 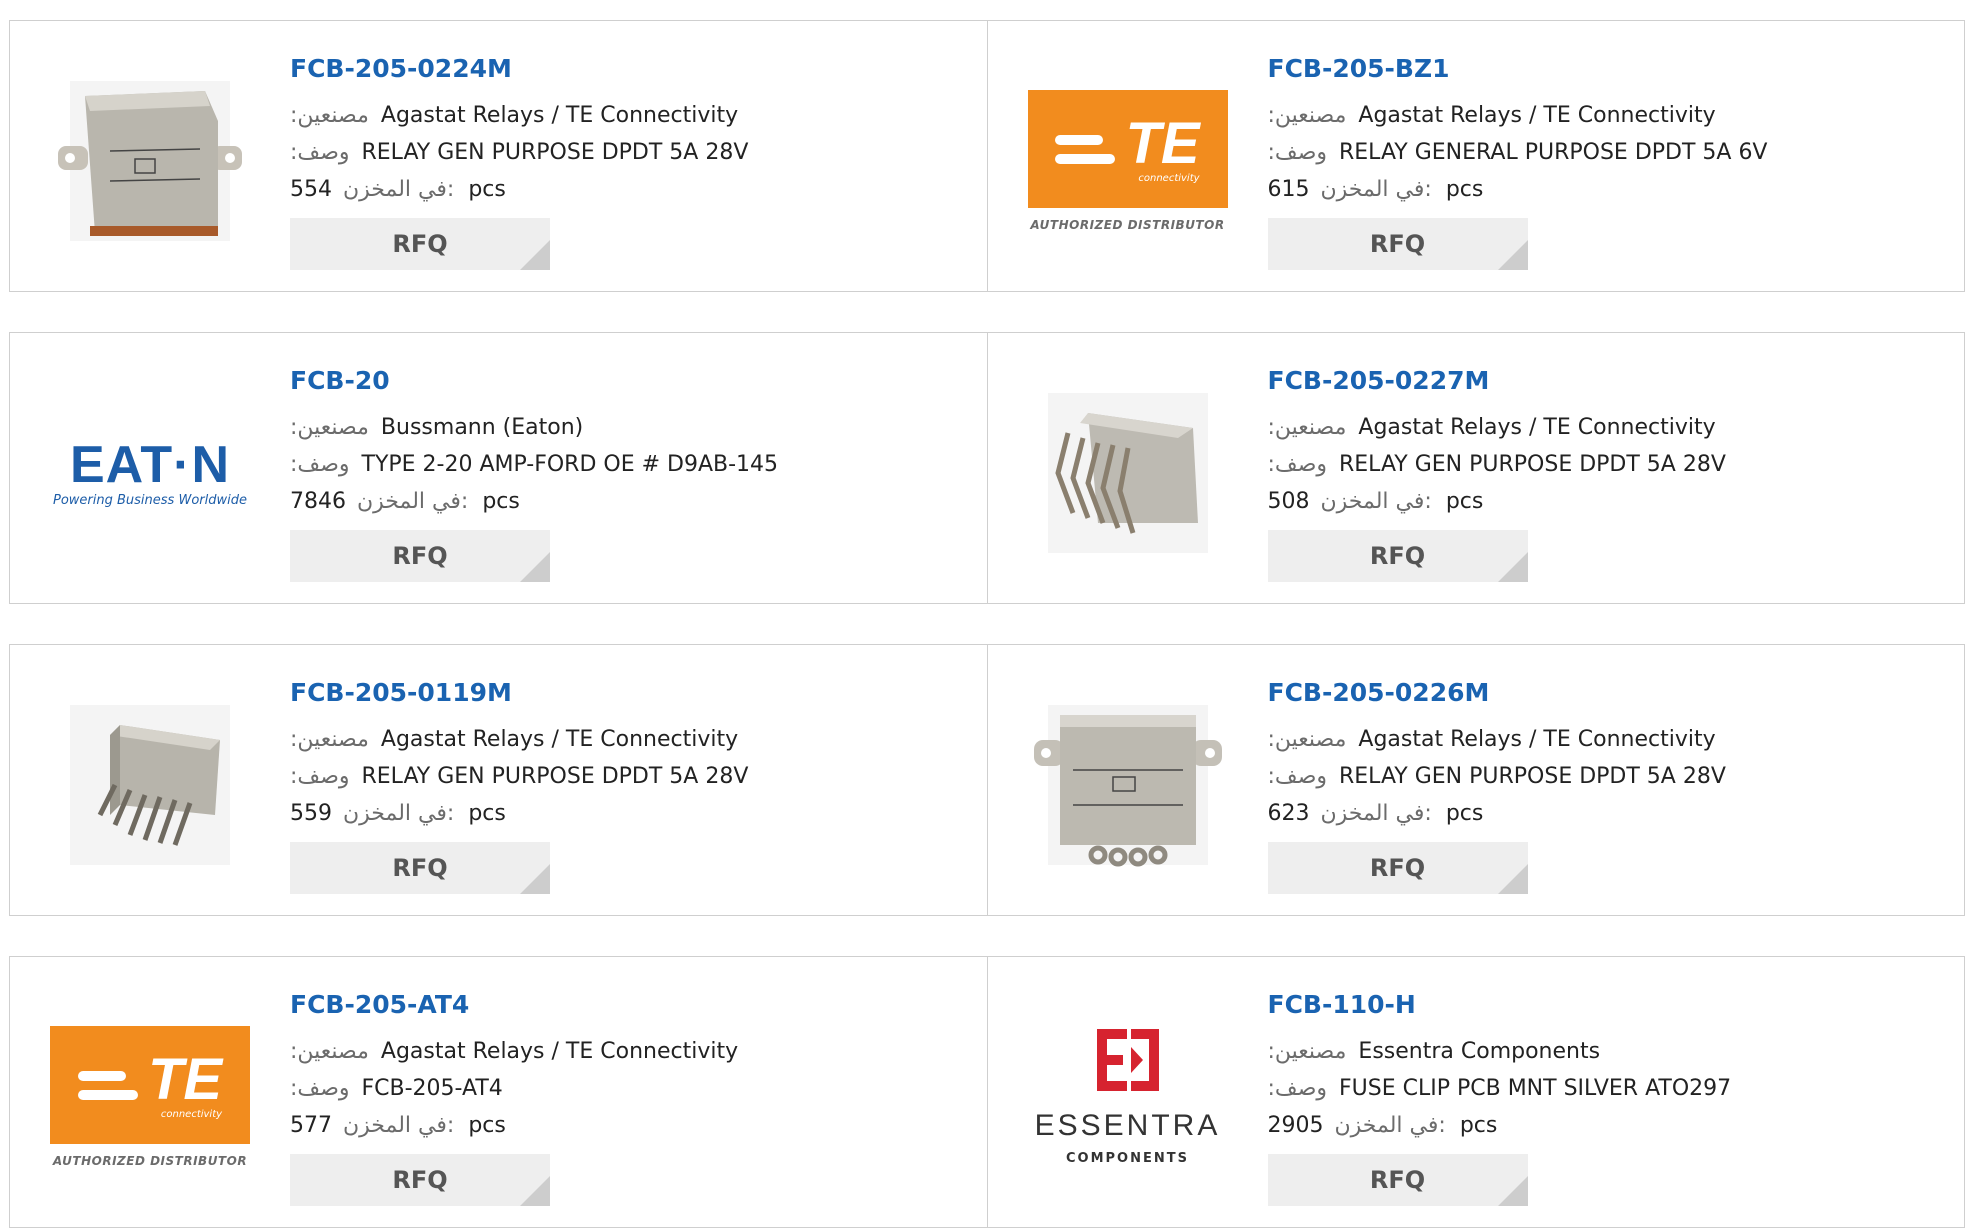 I want to click on stock-line: 508 في المخزن:pcs, so click(x=1497, y=501).